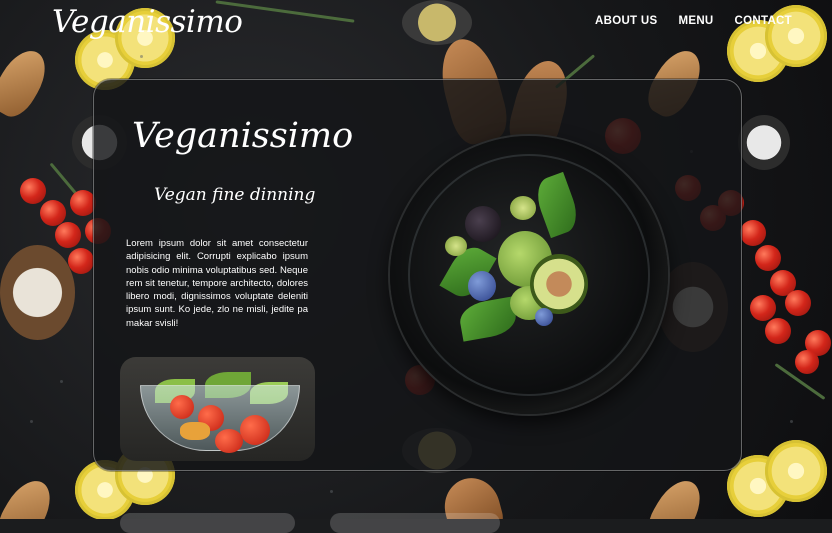 Image resolution: width=832 pixels, height=533 pixels. What do you see at coordinates (472, 495) in the screenshot?
I see `wooden-spoon` at bounding box center [472, 495].